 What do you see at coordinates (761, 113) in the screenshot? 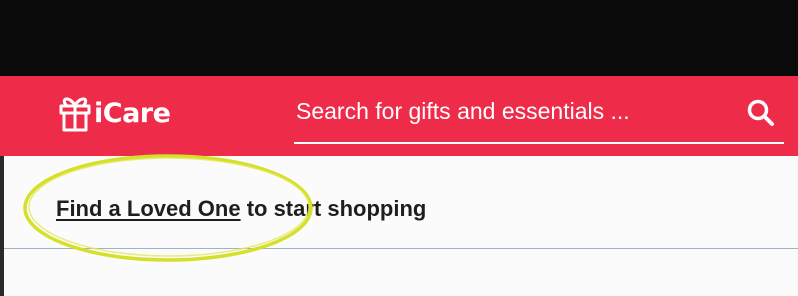
I see `search-icon` at bounding box center [761, 113].